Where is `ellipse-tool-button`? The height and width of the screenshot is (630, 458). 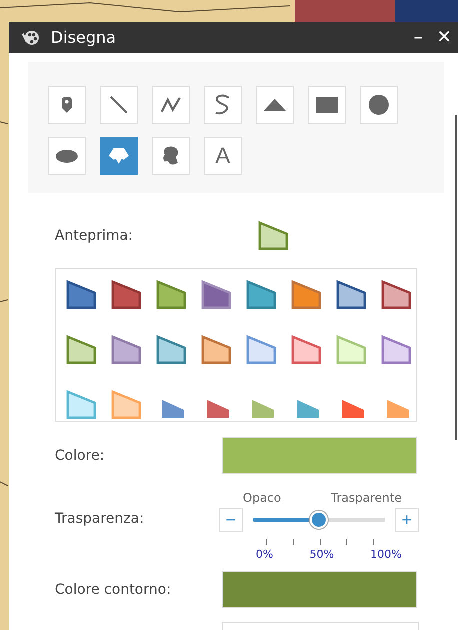
ellipse-tool-button is located at coordinates (67, 156).